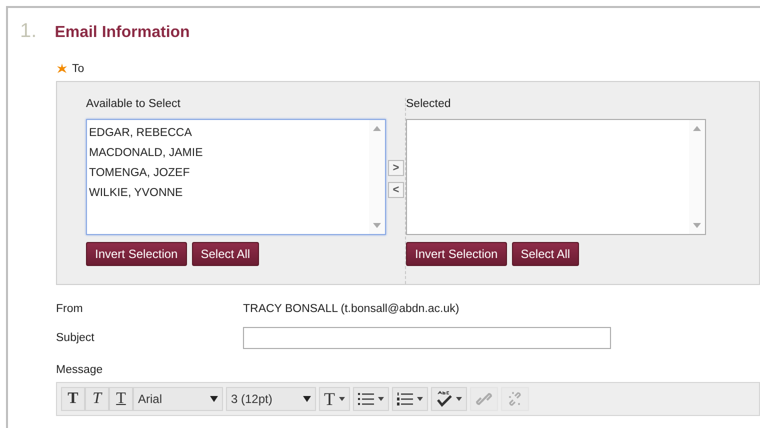 This screenshot has width=760, height=428. Describe the element at coordinates (80, 370) in the screenshot. I see `message-label: Message` at that location.